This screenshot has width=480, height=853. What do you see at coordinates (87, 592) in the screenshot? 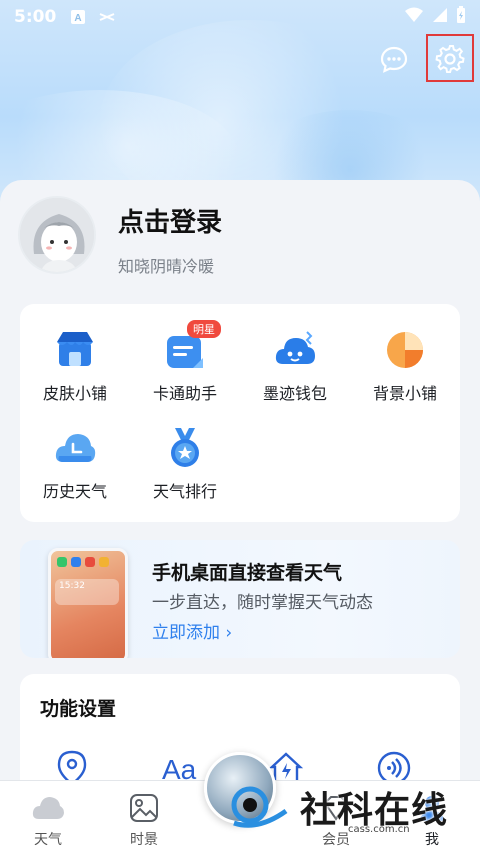
I see `widget-preview: 15:32` at bounding box center [87, 592].